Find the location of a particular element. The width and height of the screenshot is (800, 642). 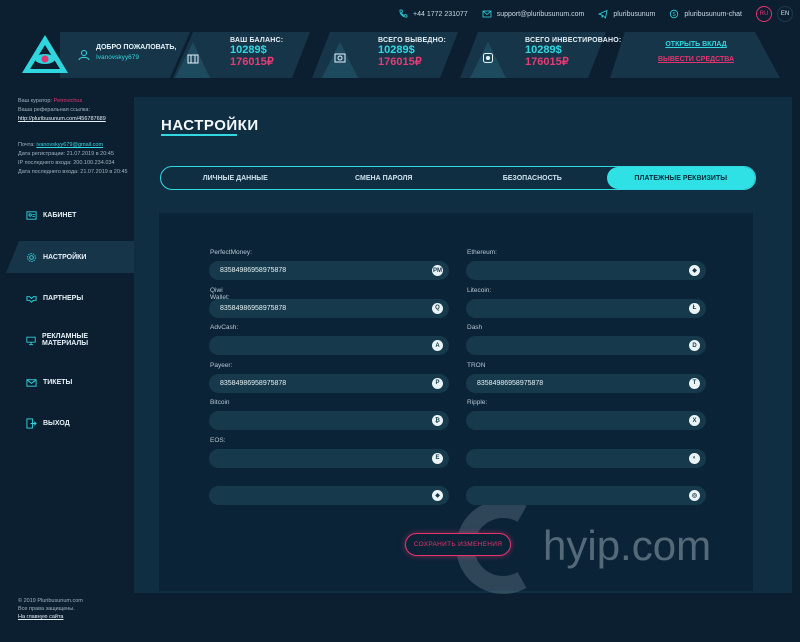

id-card-icon is located at coordinates (31, 215).